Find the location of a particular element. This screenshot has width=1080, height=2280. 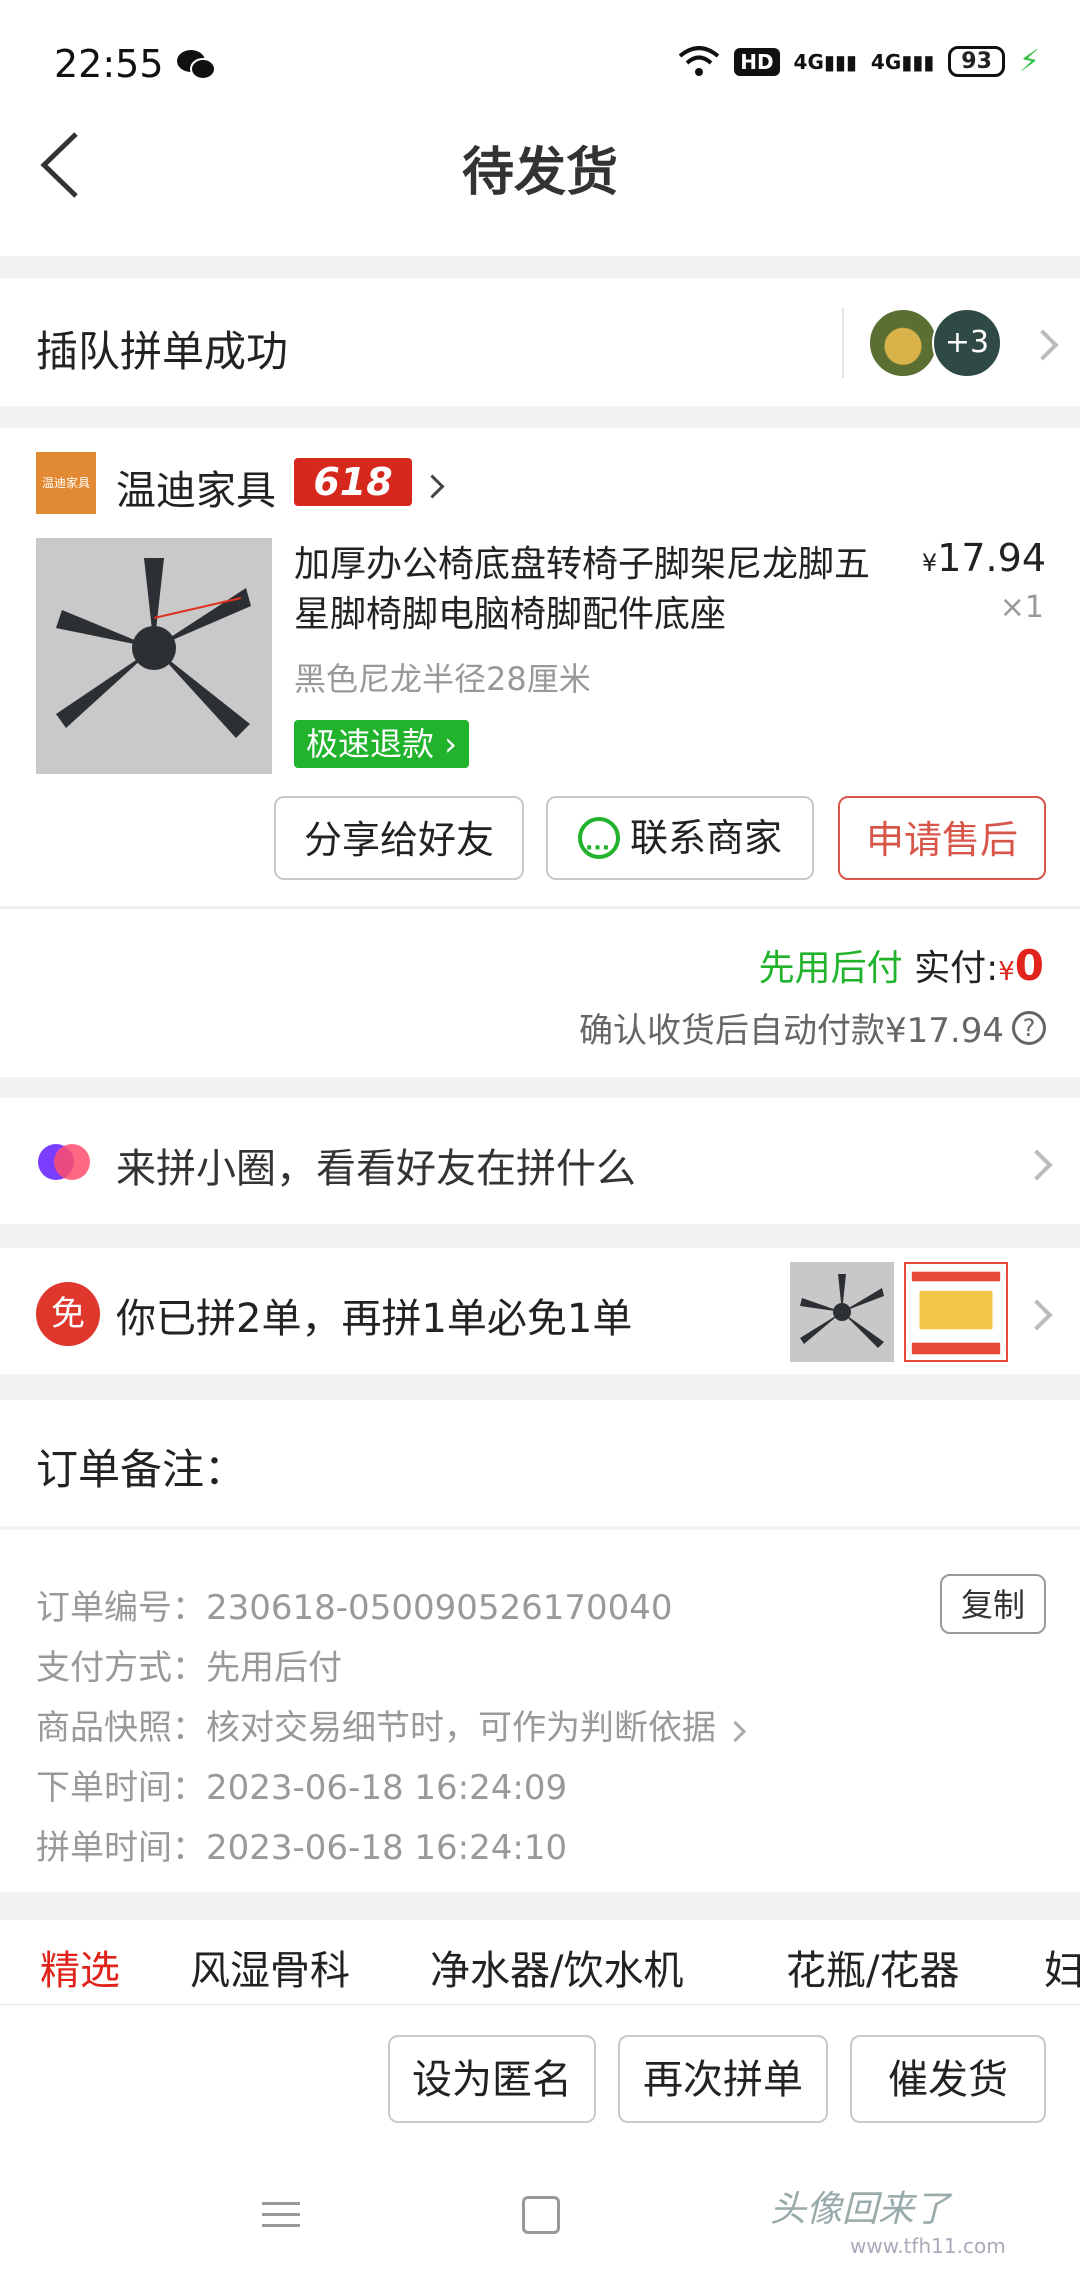

product-title: 加厚办公椅底盘转椅子脚架尼龙脚五星脚椅脚电脑椅脚配件底座 is located at coordinates (589, 590).